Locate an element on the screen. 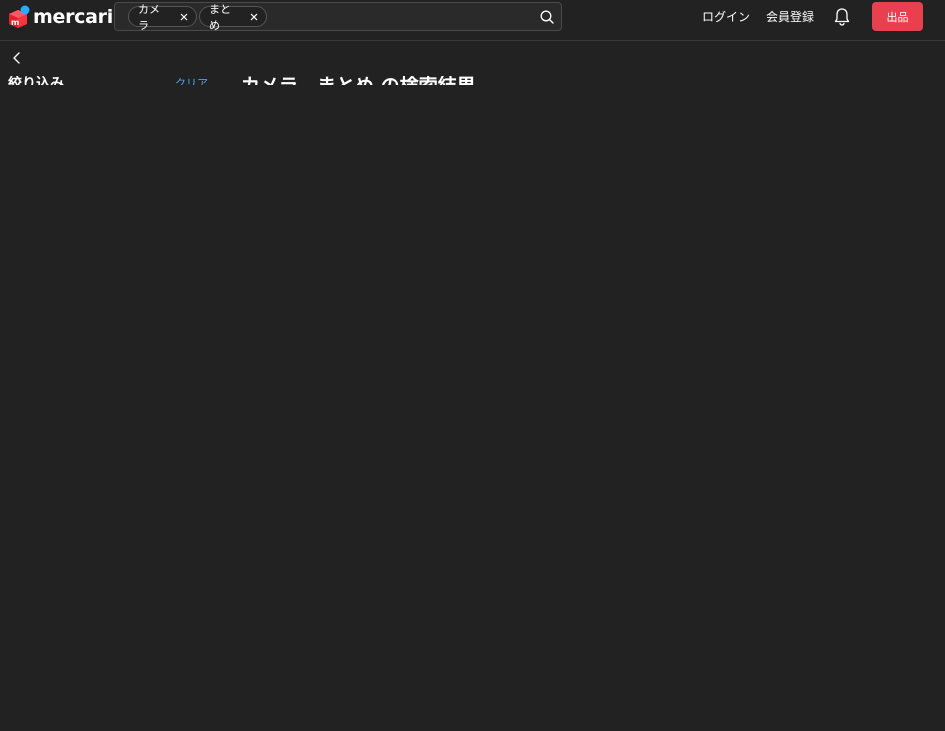 Image resolution: width=945 pixels, height=731 pixels. clear-filters-link: クリア is located at coordinates (191, 80).